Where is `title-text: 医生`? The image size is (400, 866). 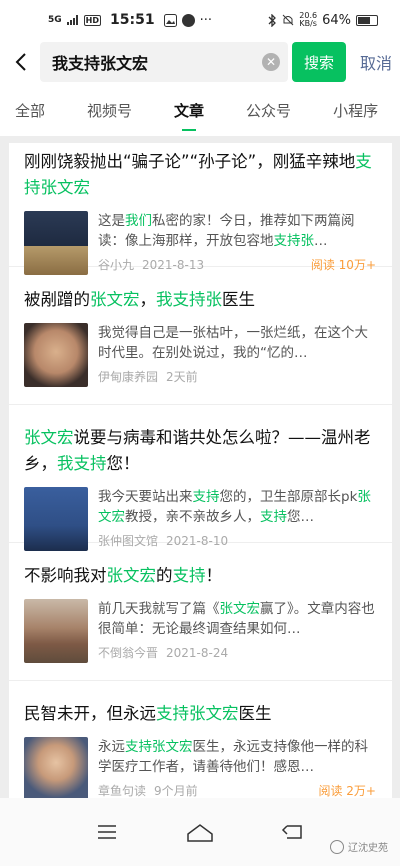
title-text: 医生 is located at coordinates (255, 713).